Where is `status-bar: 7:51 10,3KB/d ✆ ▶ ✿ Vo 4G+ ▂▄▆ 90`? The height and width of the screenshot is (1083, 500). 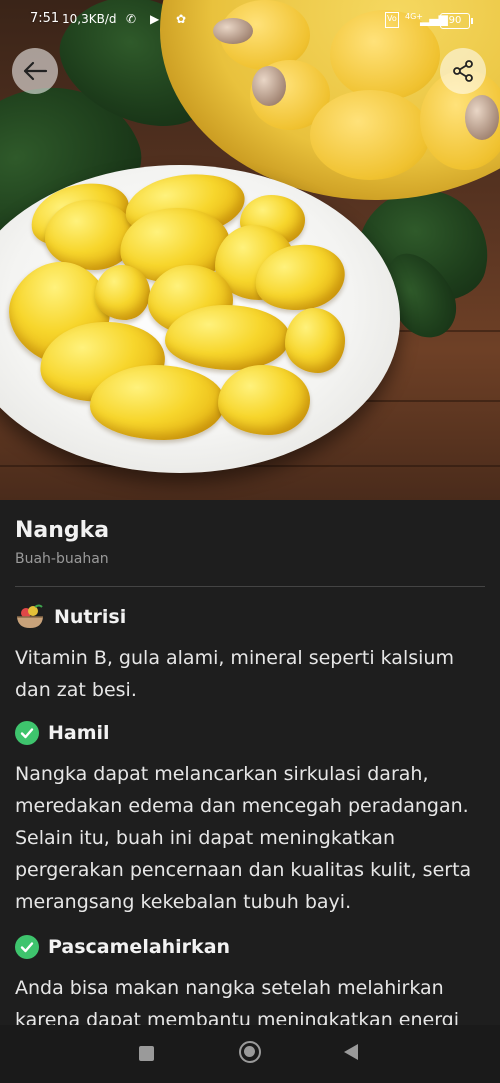
status-bar: 7:51 10,3KB/d ✆ ▶ ✿ Vo 4G+ ▂▄▆ 90 is located at coordinates (250, 20).